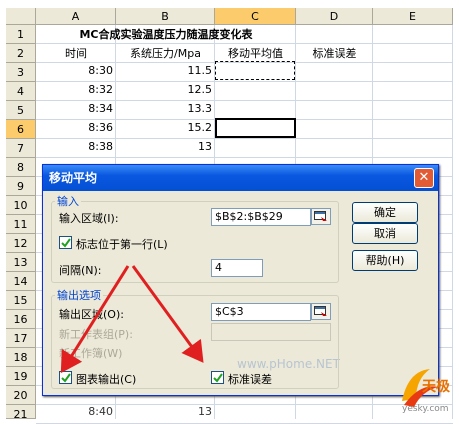  What do you see at coordinates (21, 16) in the screenshot?
I see `select-all-corner` at bounding box center [21, 16].